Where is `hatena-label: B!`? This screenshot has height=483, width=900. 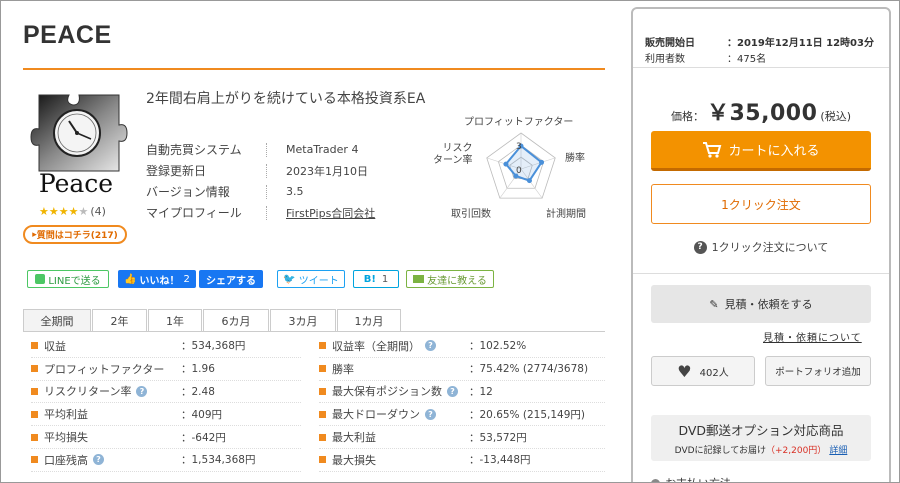 hatena-label: B! is located at coordinates (369, 279).